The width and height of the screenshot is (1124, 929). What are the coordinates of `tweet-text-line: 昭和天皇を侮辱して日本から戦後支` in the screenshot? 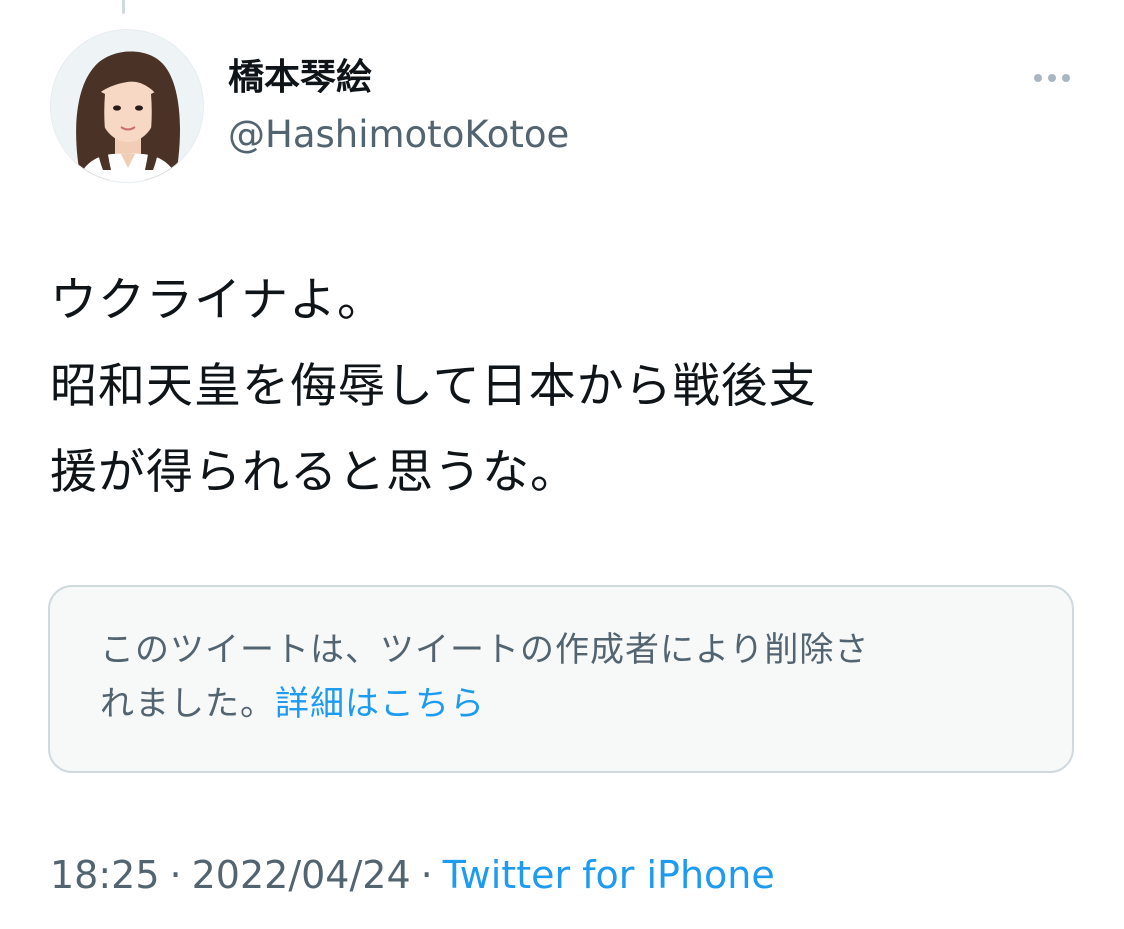 It's located at (433, 386).